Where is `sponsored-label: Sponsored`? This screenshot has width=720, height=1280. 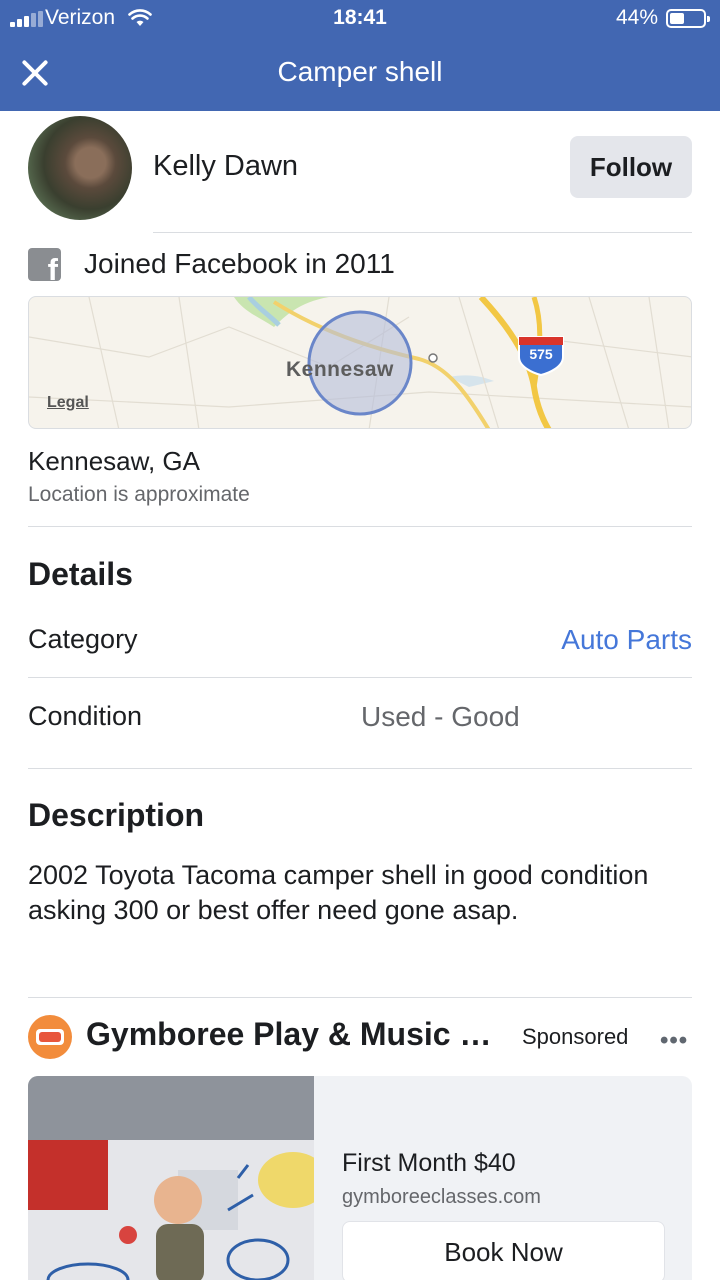 sponsored-label: Sponsored is located at coordinates (575, 1036).